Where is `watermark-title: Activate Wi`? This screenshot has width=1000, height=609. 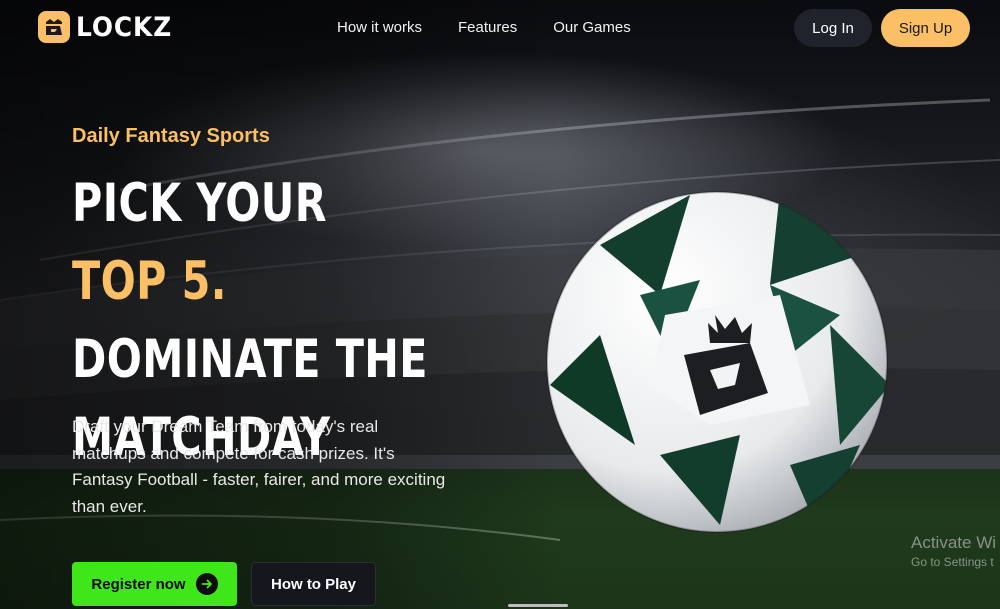 watermark-title: Activate Wi is located at coordinates (954, 542).